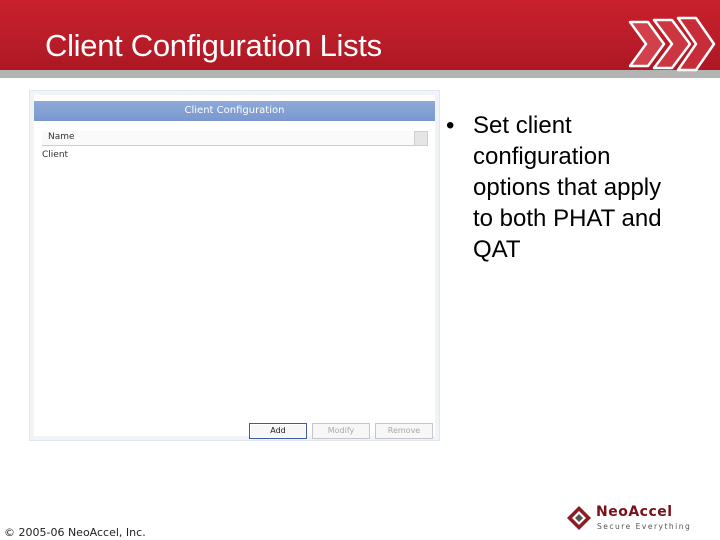  Describe the element at coordinates (278, 431) in the screenshot. I see `add-button: Add` at that location.